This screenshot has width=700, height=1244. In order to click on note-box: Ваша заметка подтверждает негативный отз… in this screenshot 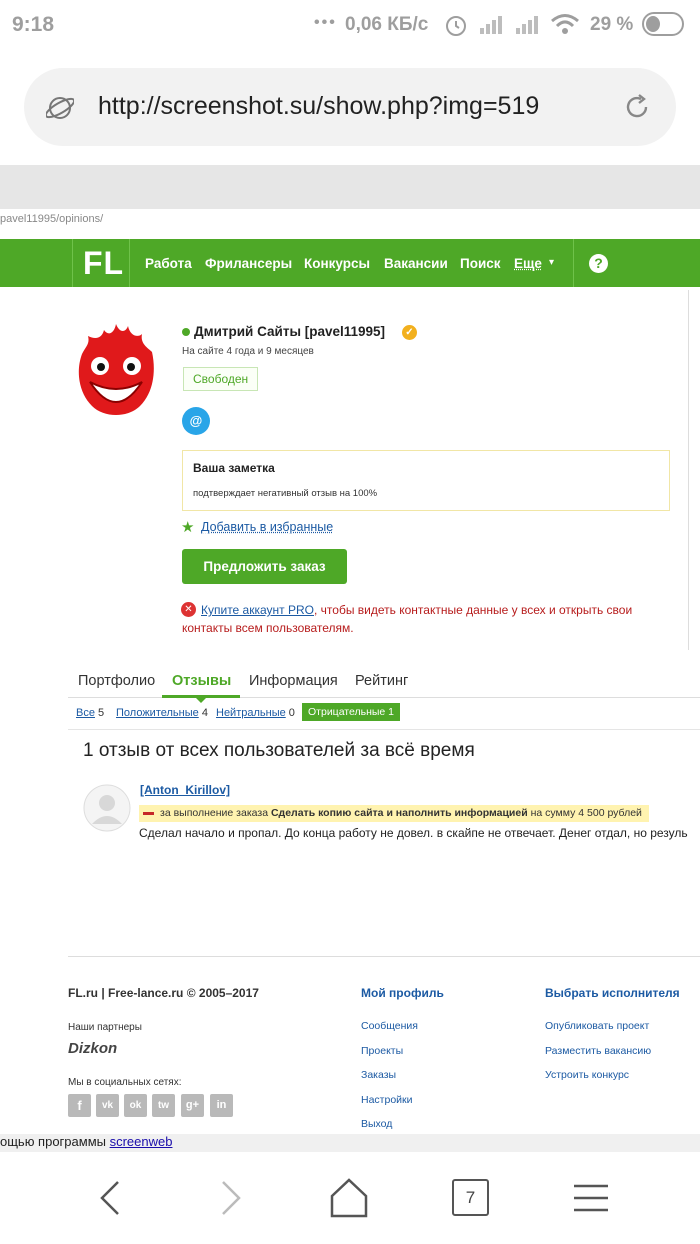, I will do `click(426, 480)`.